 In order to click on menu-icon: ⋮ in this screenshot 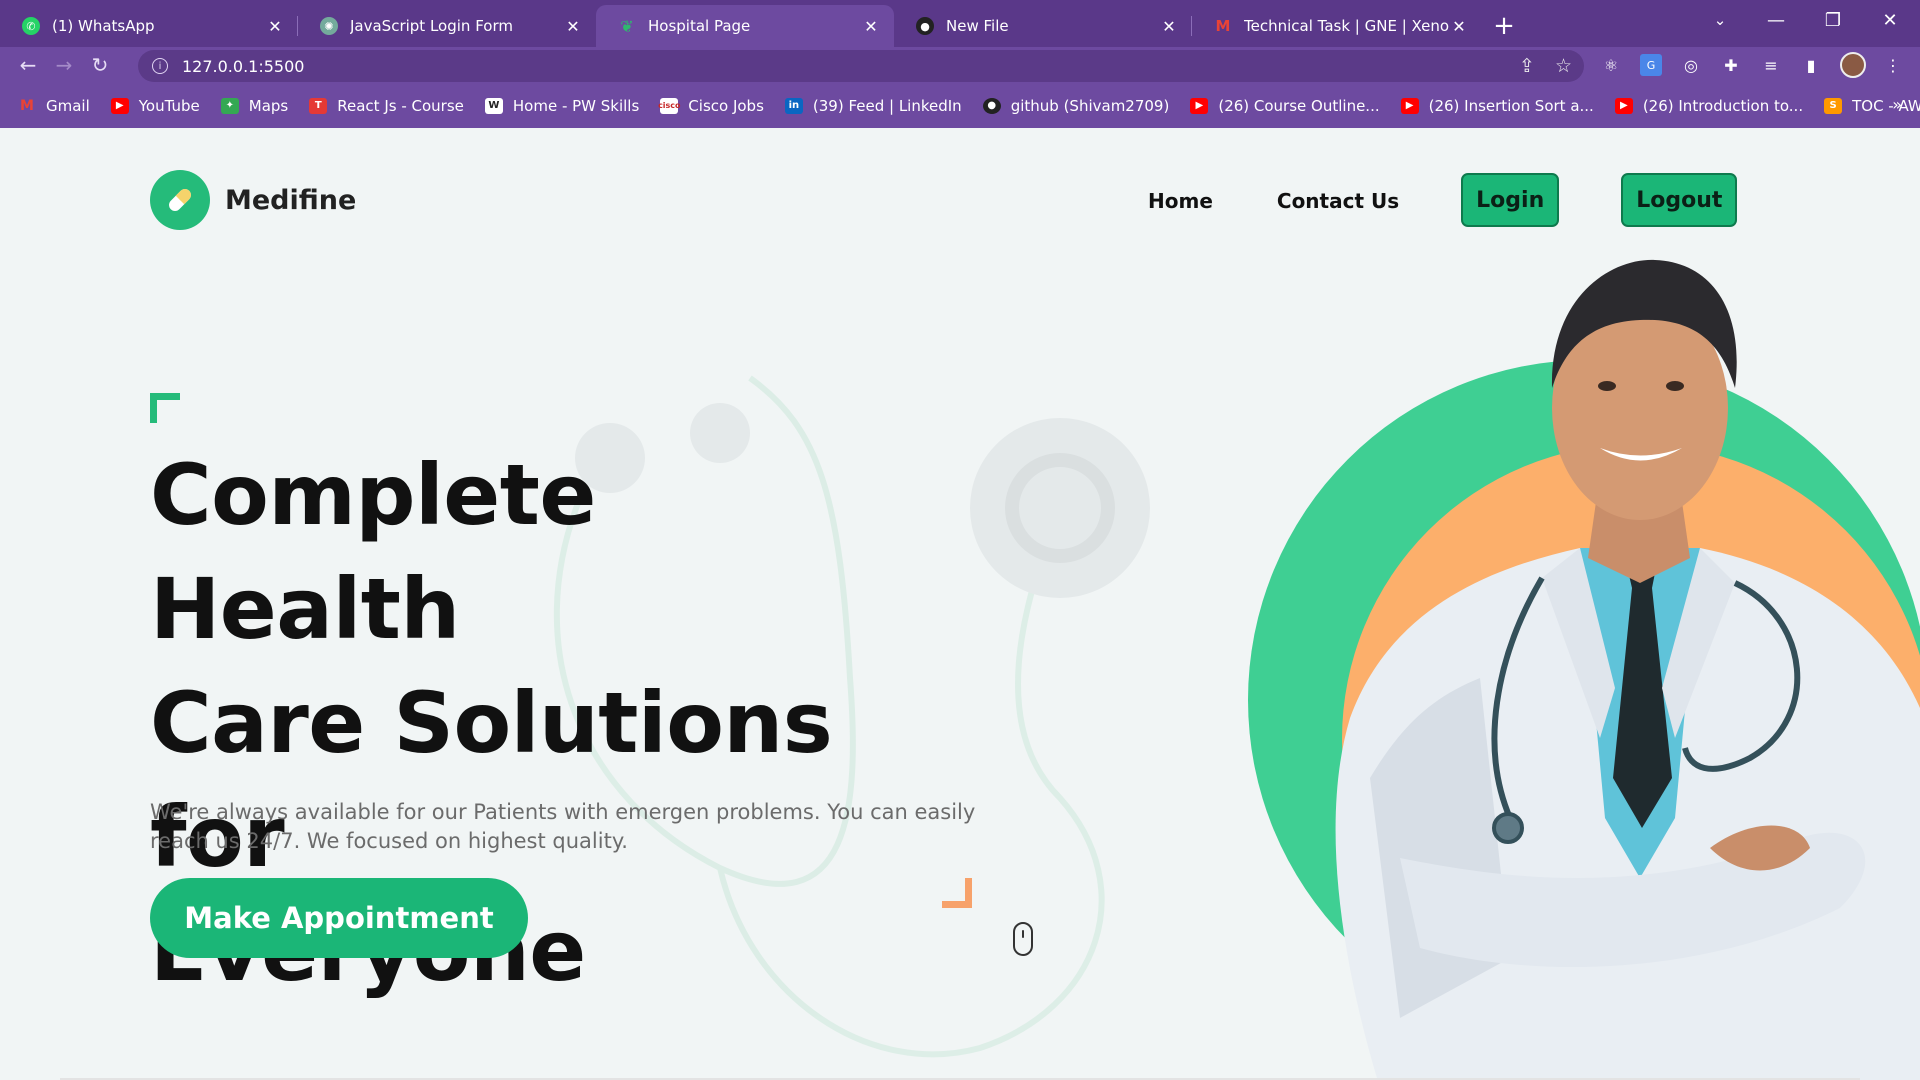, I will do `click(1893, 65)`.